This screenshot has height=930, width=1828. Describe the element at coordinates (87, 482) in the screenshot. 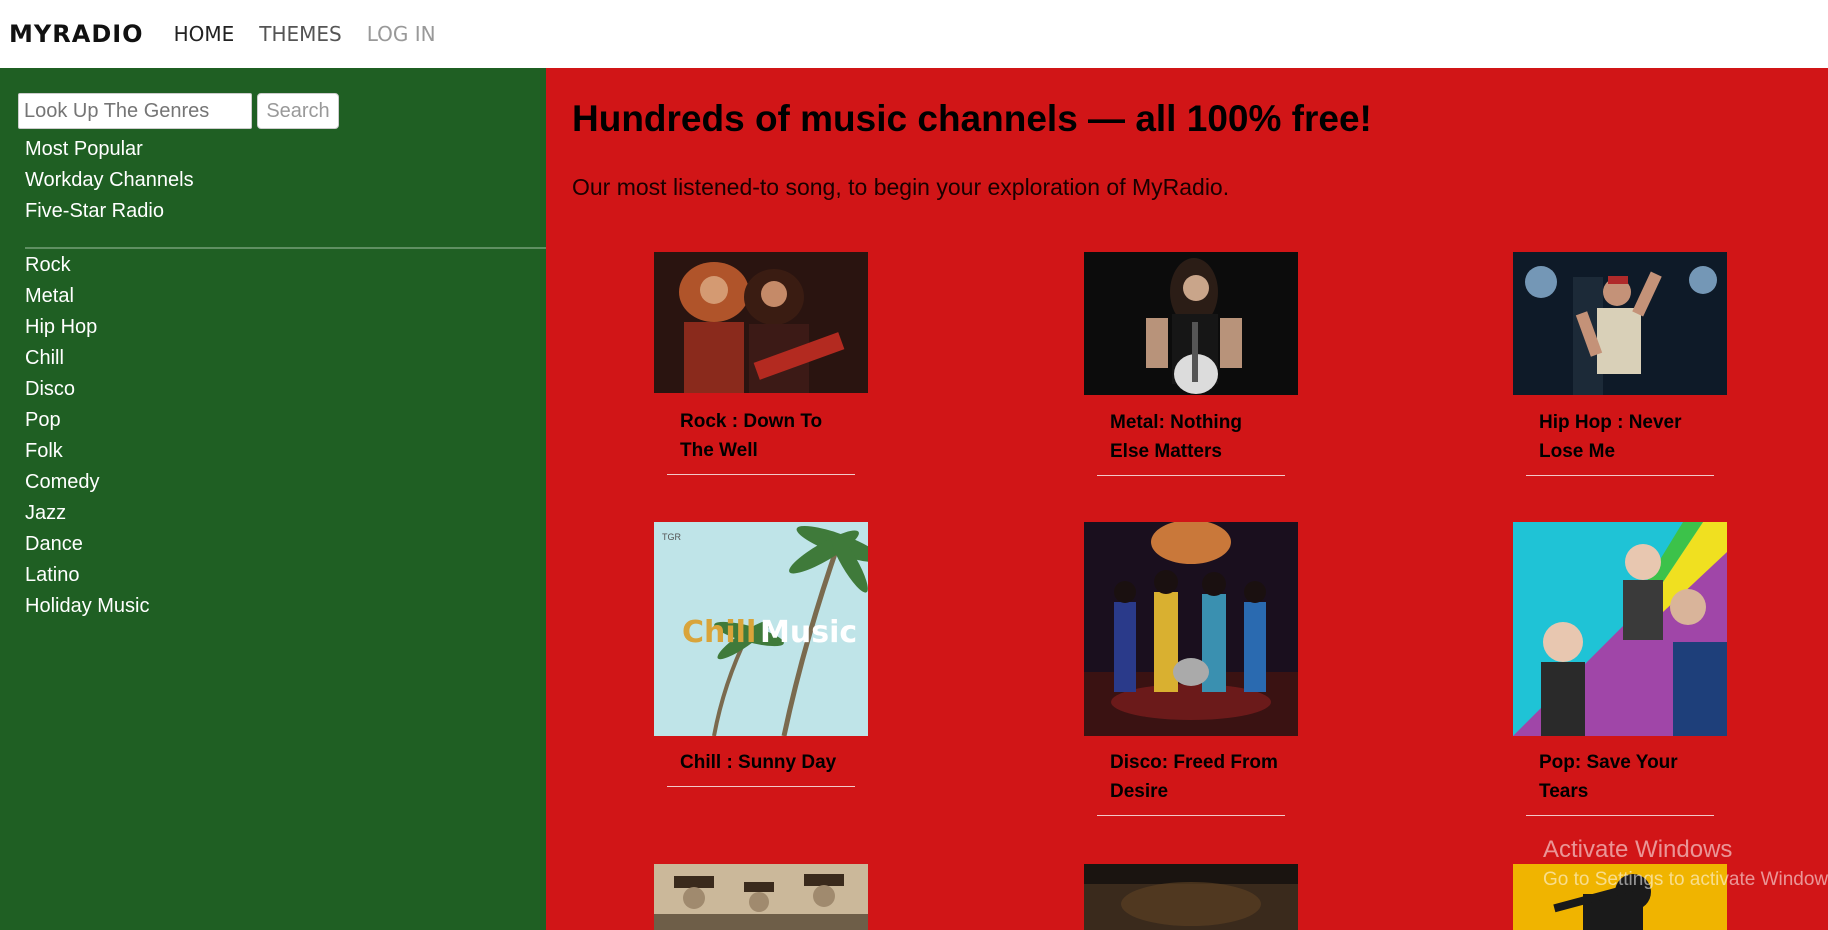

I see `sidebar-item-comedy: Comedy` at that location.